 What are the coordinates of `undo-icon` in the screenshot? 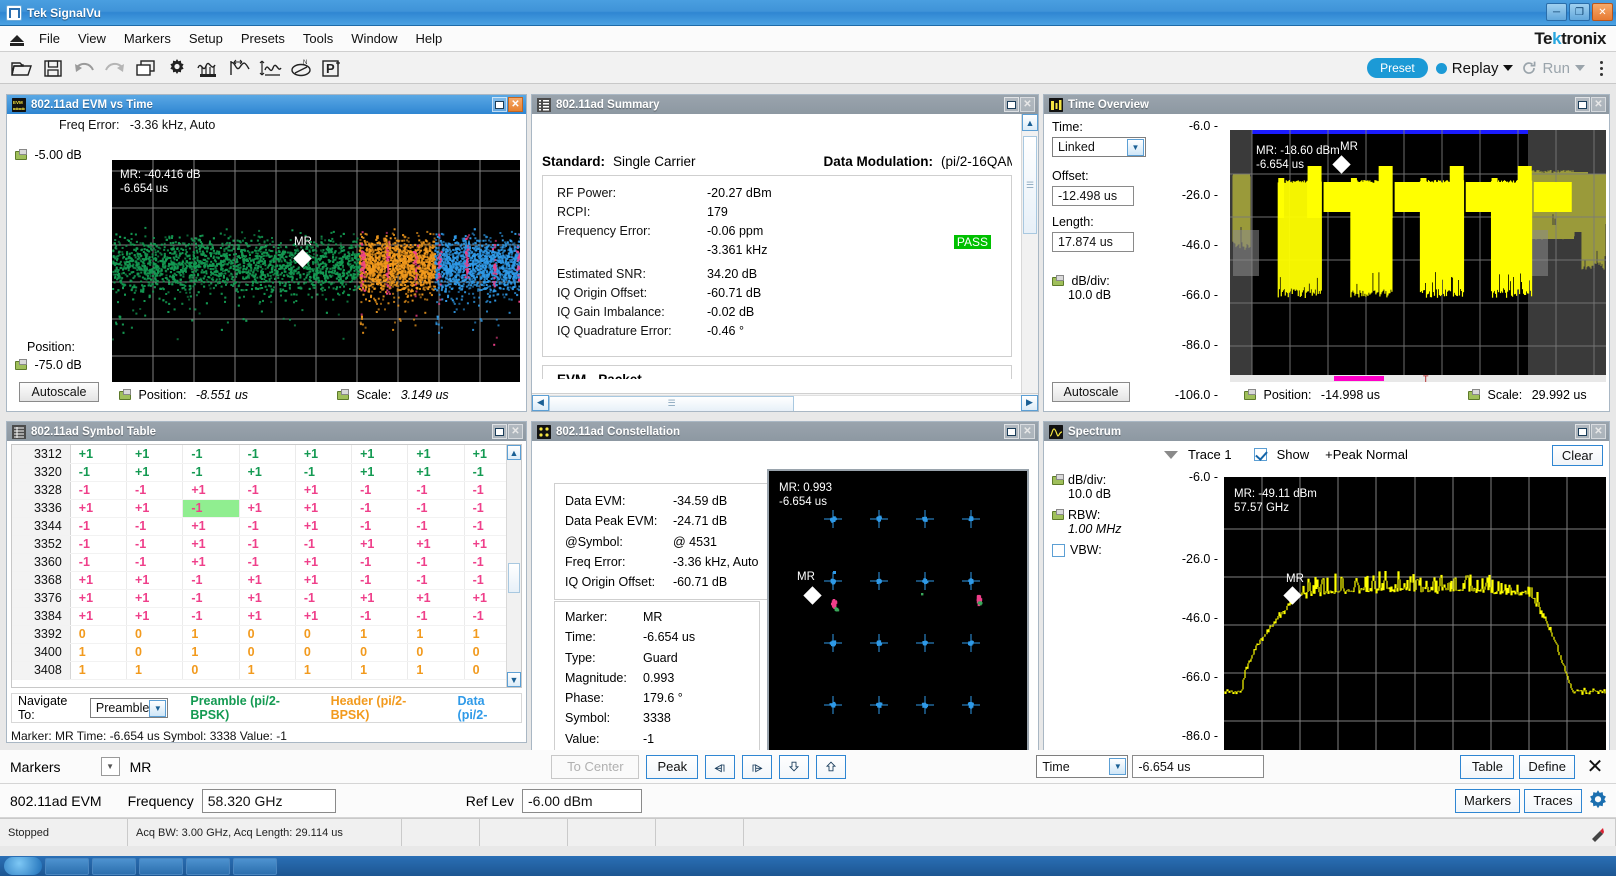 It's located at (83, 68).